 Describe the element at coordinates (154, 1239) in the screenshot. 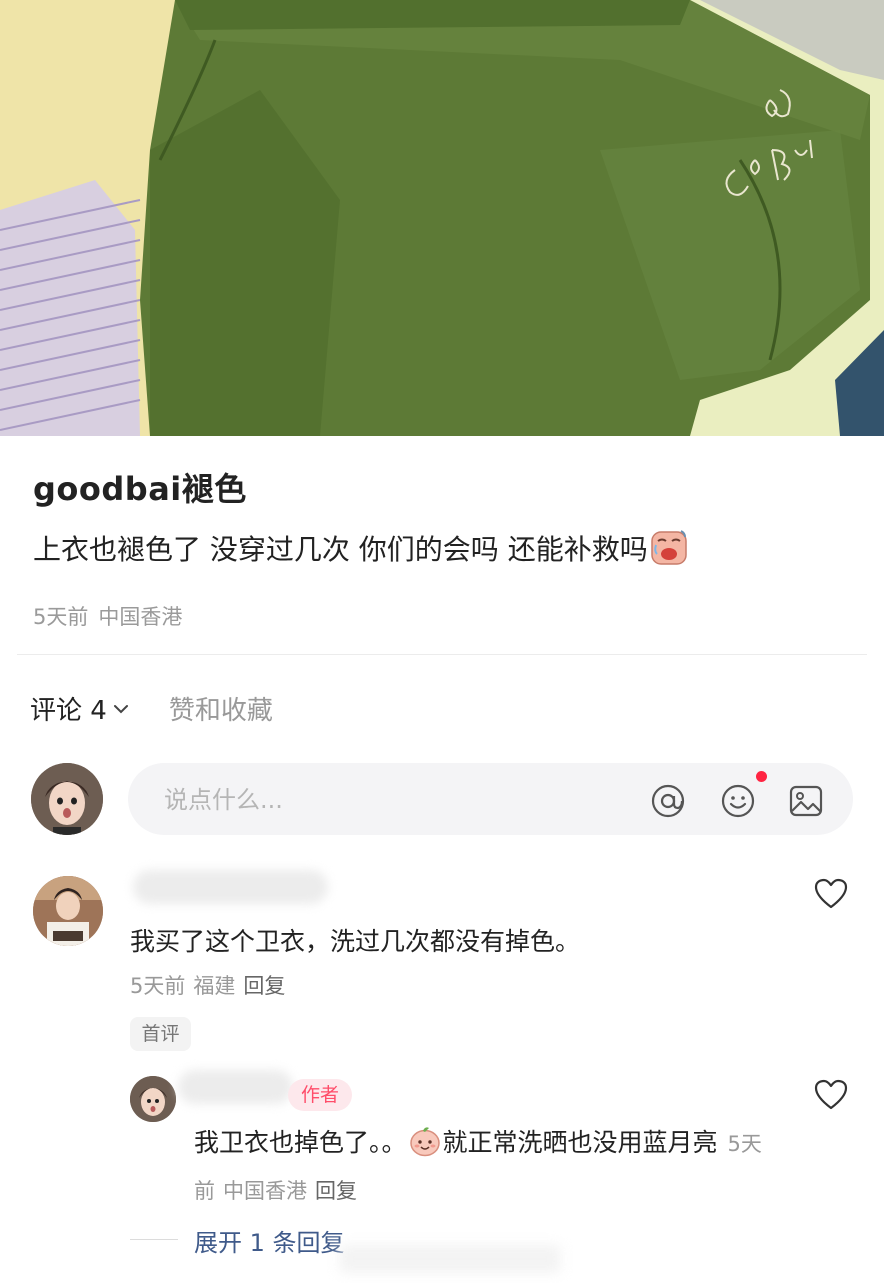

I see `expand-divider` at that location.